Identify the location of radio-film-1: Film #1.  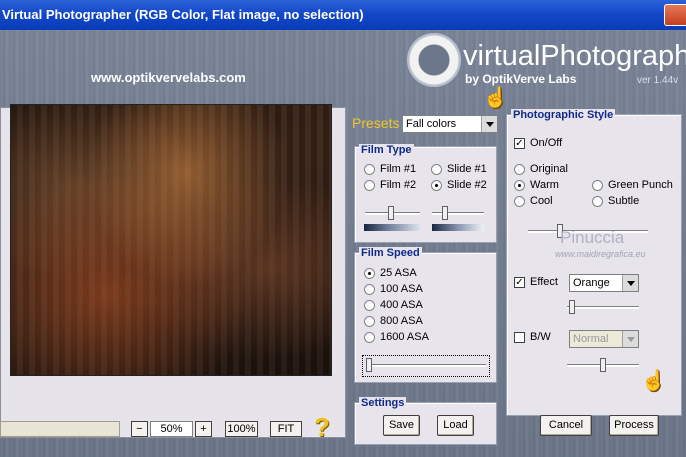
(390, 169).